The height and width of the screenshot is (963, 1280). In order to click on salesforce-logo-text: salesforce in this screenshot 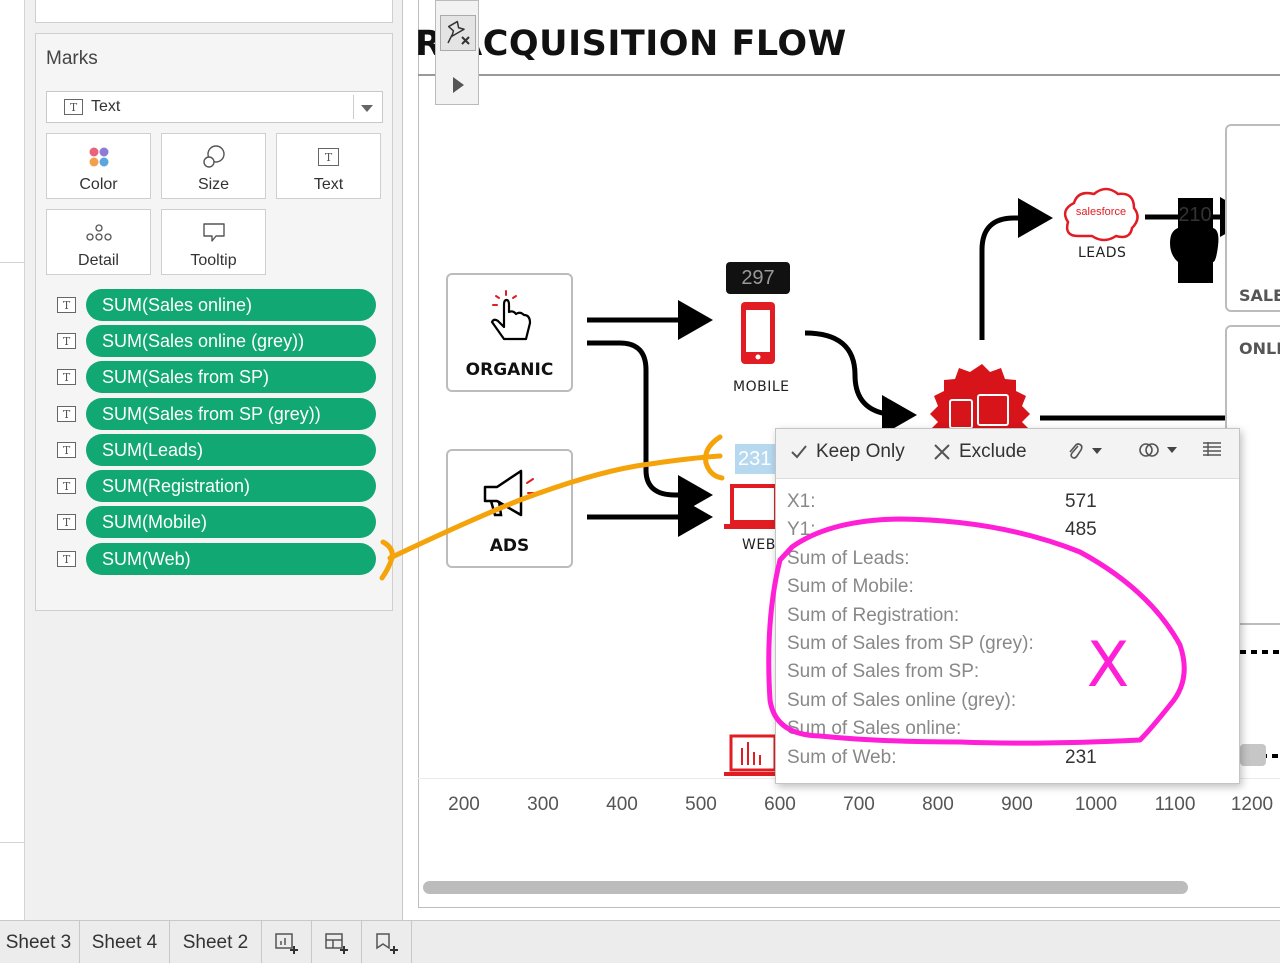, I will do `click(1101, 212)`.